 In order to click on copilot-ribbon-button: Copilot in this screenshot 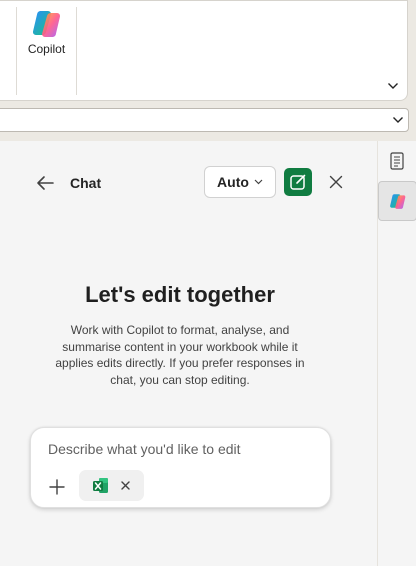, I will do `click(46, 34)`.